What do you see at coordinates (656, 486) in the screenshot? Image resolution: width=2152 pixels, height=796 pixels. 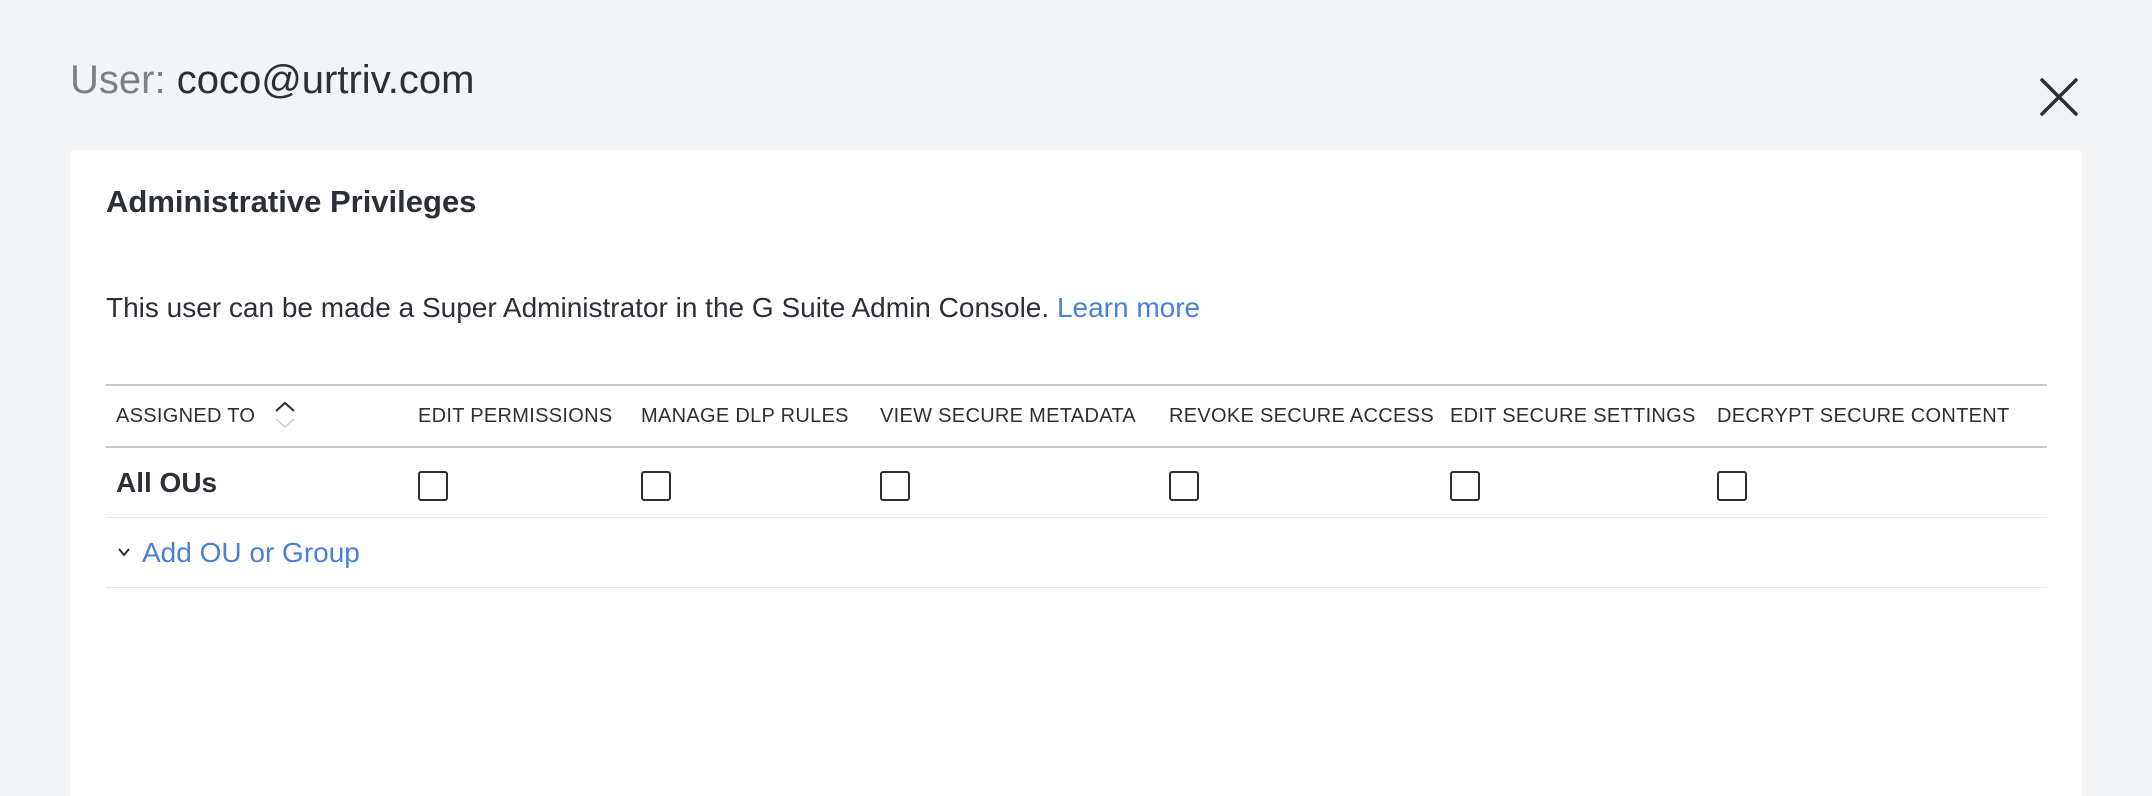 I see `checkbox-manage-dlp-rules` at bounding box center [656, 486].